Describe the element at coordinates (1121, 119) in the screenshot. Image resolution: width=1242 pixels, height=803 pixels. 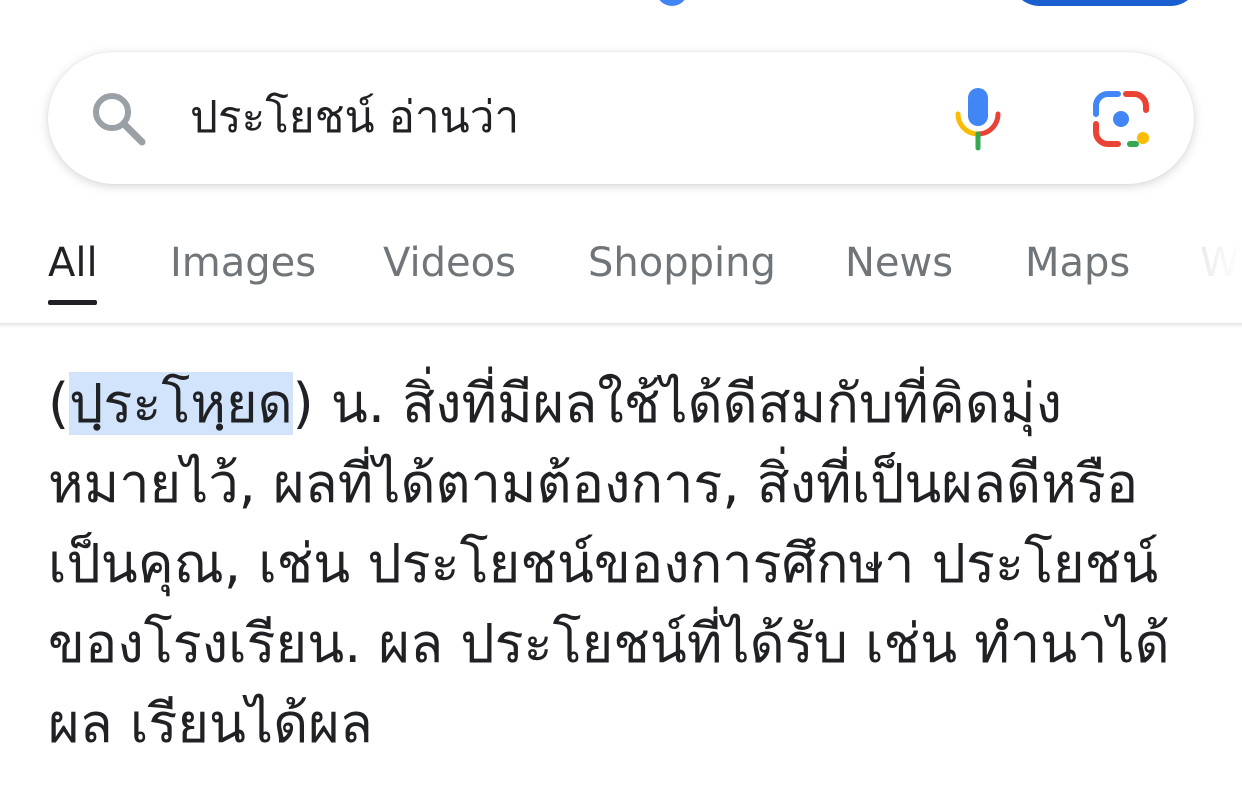
I see `google-lens-icon` at that location.